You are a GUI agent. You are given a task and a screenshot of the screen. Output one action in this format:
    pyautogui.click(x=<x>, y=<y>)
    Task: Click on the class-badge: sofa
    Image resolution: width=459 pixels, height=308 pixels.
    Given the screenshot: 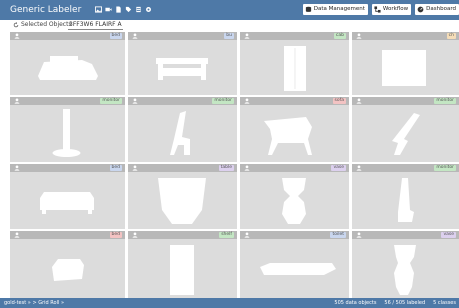 What is the action you would take?
    pyautogui.click(x=339, y=101)
    